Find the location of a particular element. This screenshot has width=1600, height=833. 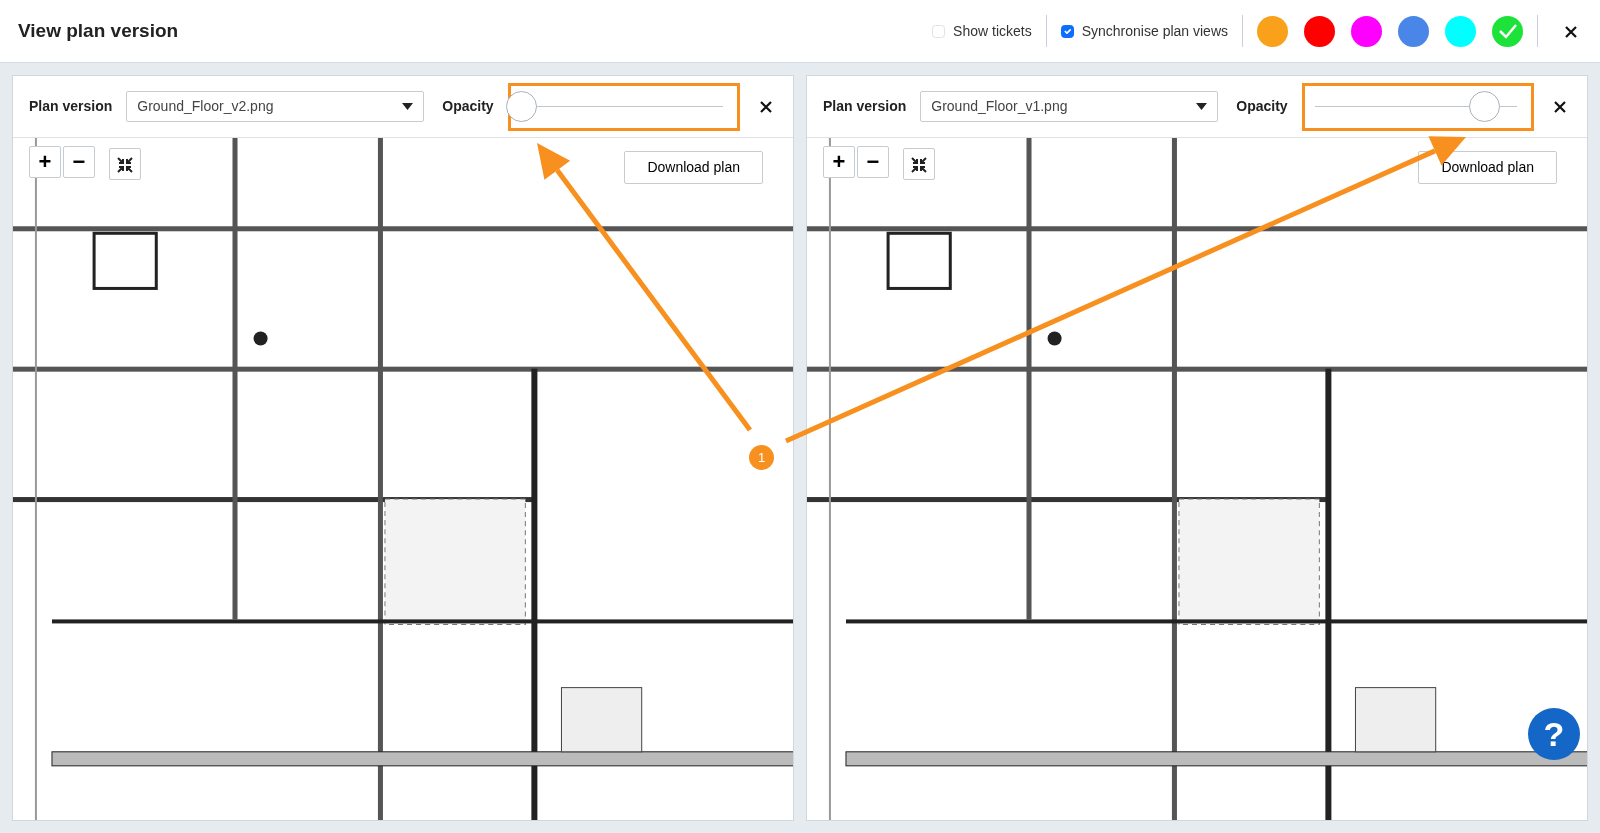

checkbox-label: Show tickets is located at coordinates (992, 31).